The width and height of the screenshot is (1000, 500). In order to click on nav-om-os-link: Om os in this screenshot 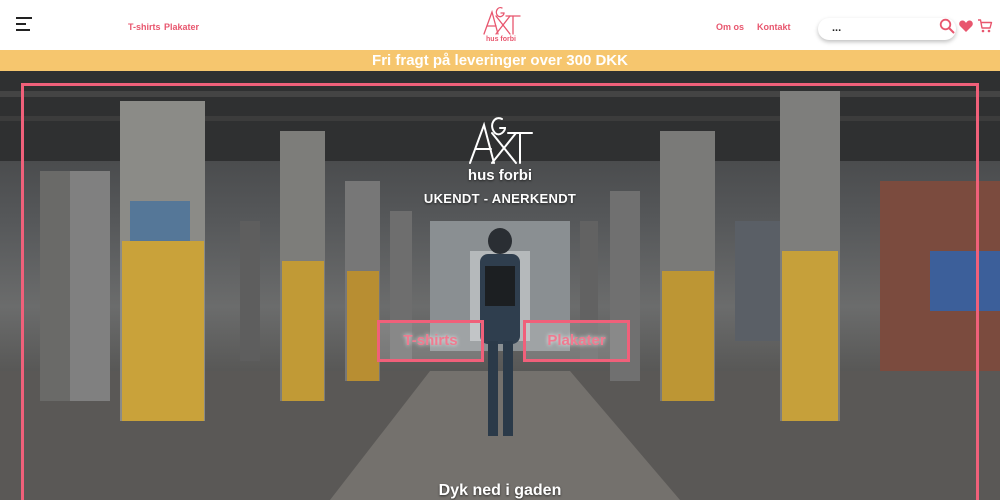, I will do `click(730, 27)`.